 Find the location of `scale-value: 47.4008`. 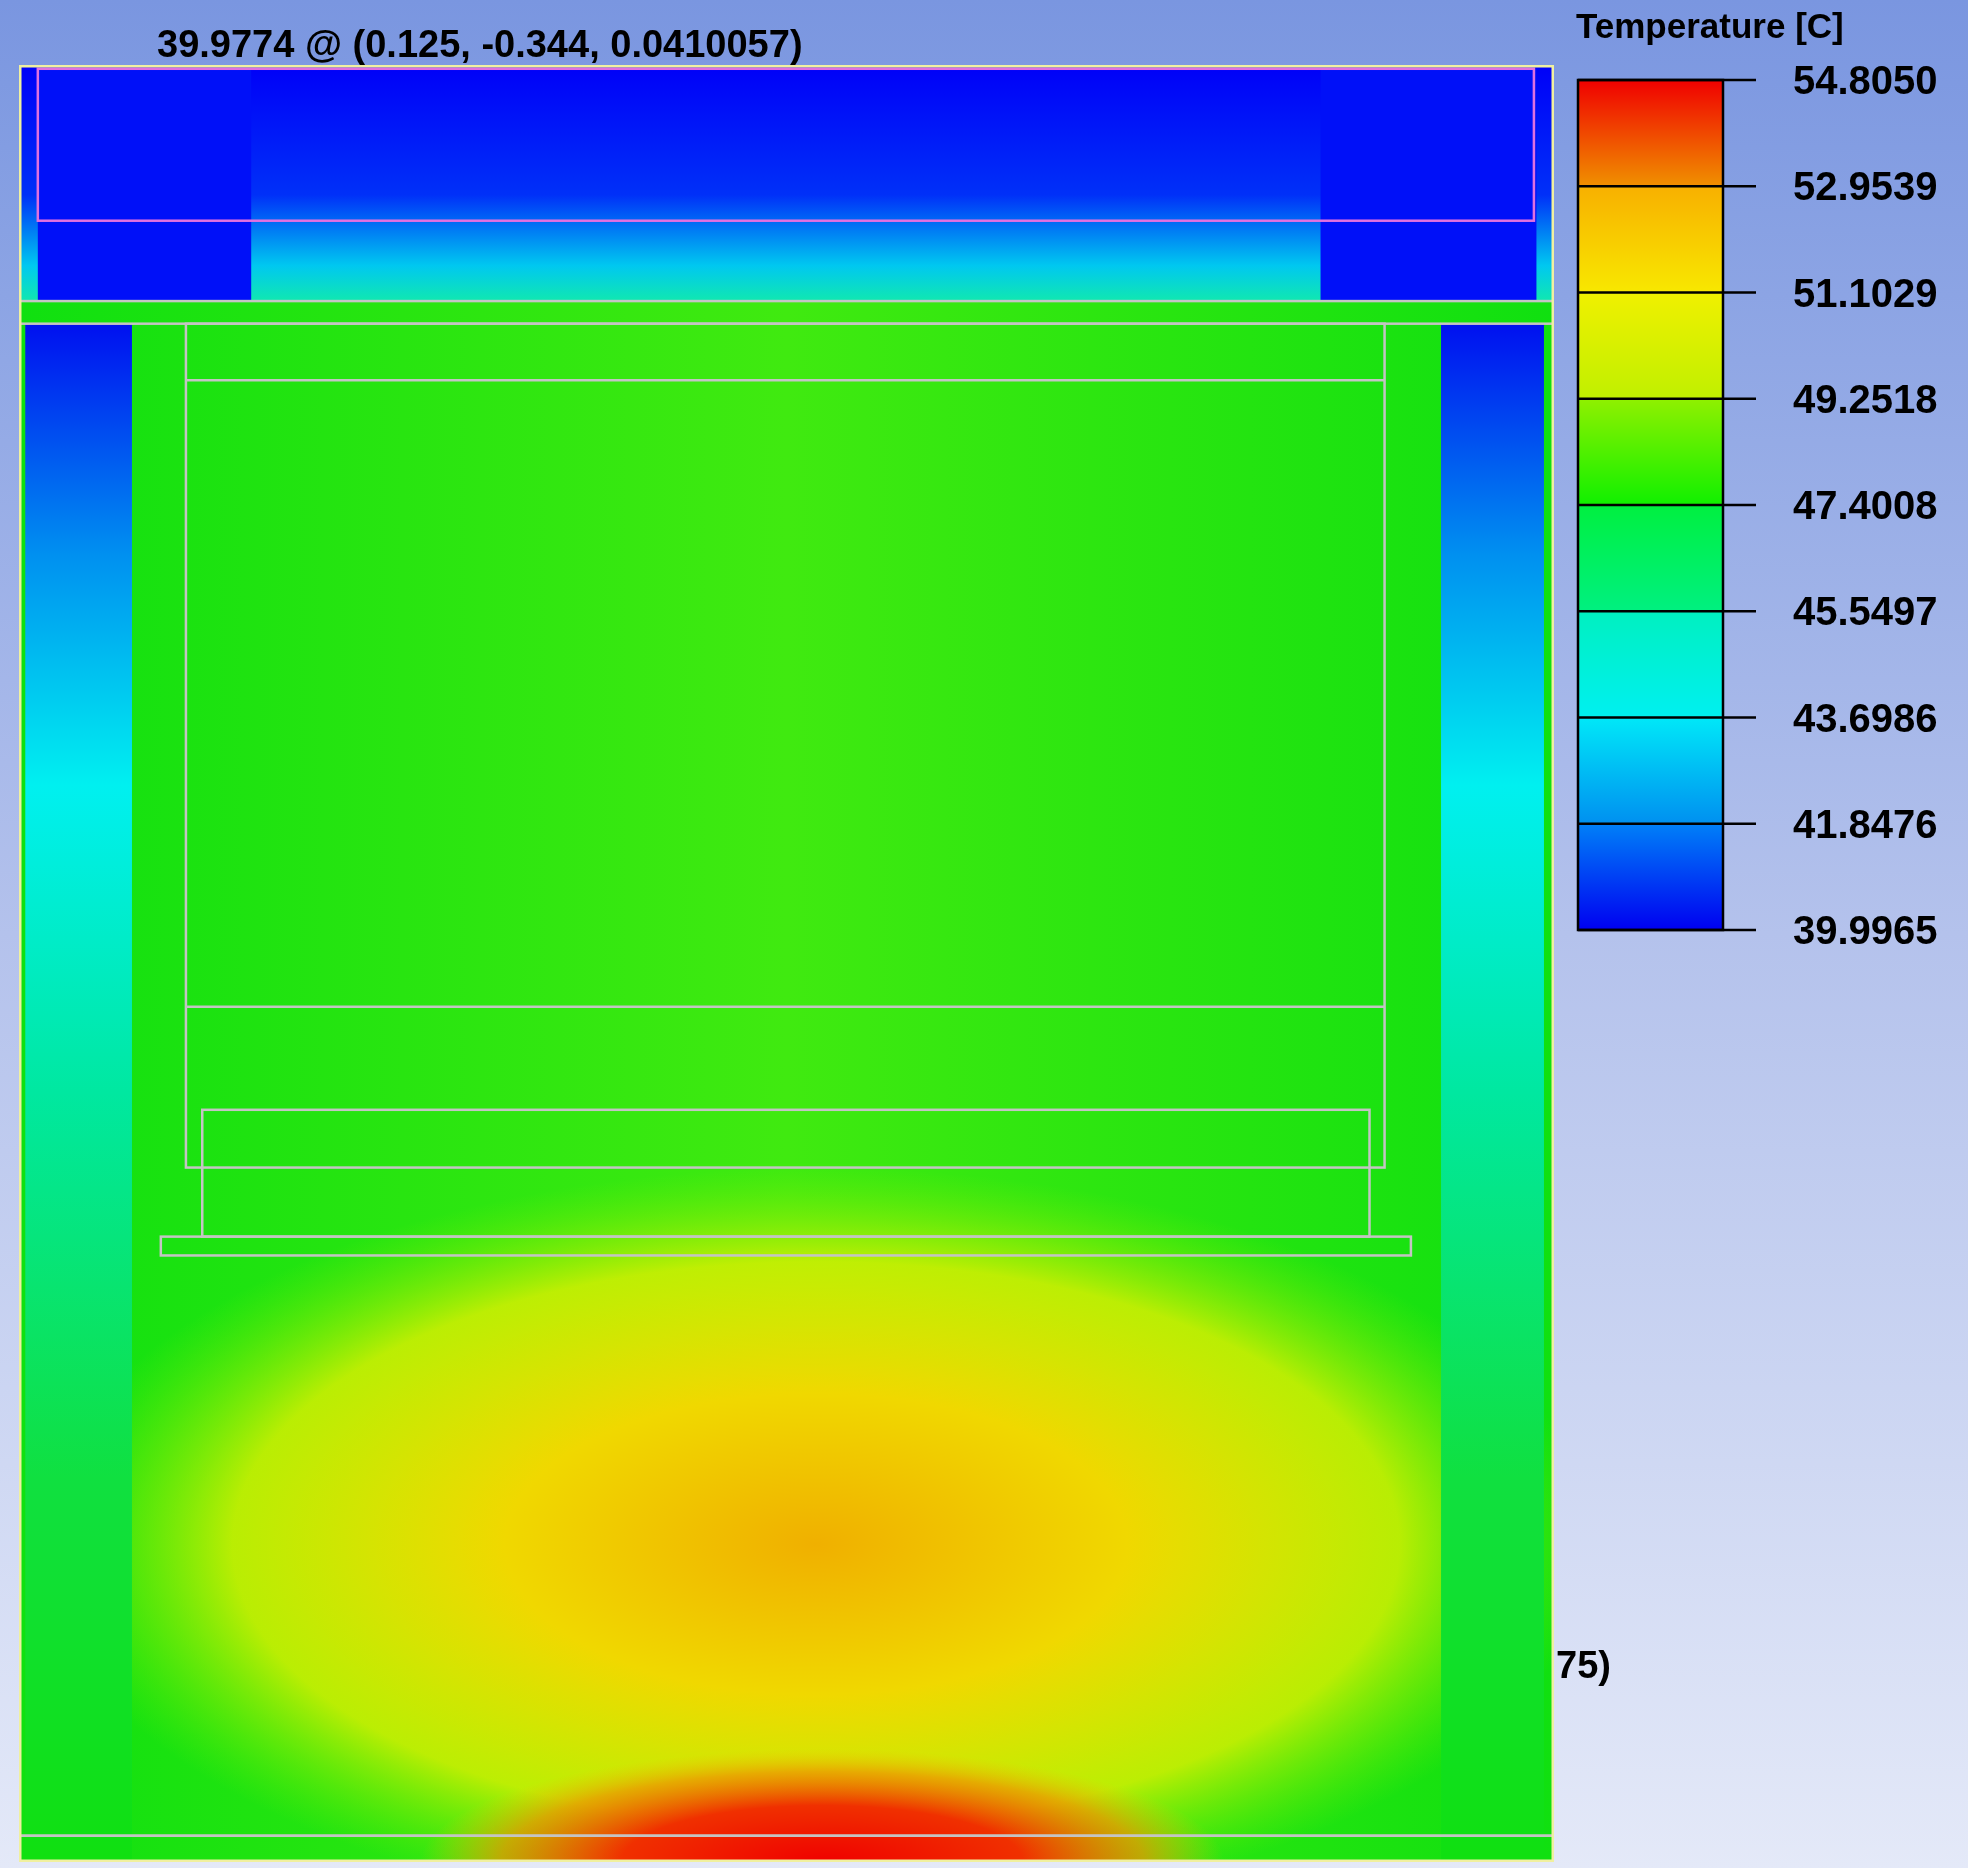

scale-value: 47.4008 is located at coordinates (1865, 505).